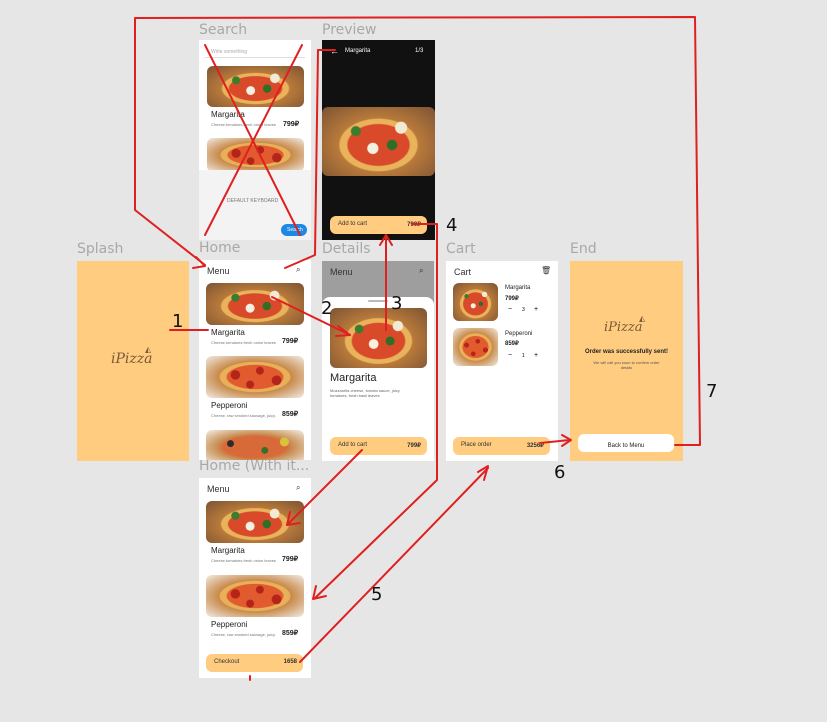 This screenshot has height=722, width=827. Describe the element at coordinates (327, 308) in the screenshot. I see `step-number-2: 2` at that location.